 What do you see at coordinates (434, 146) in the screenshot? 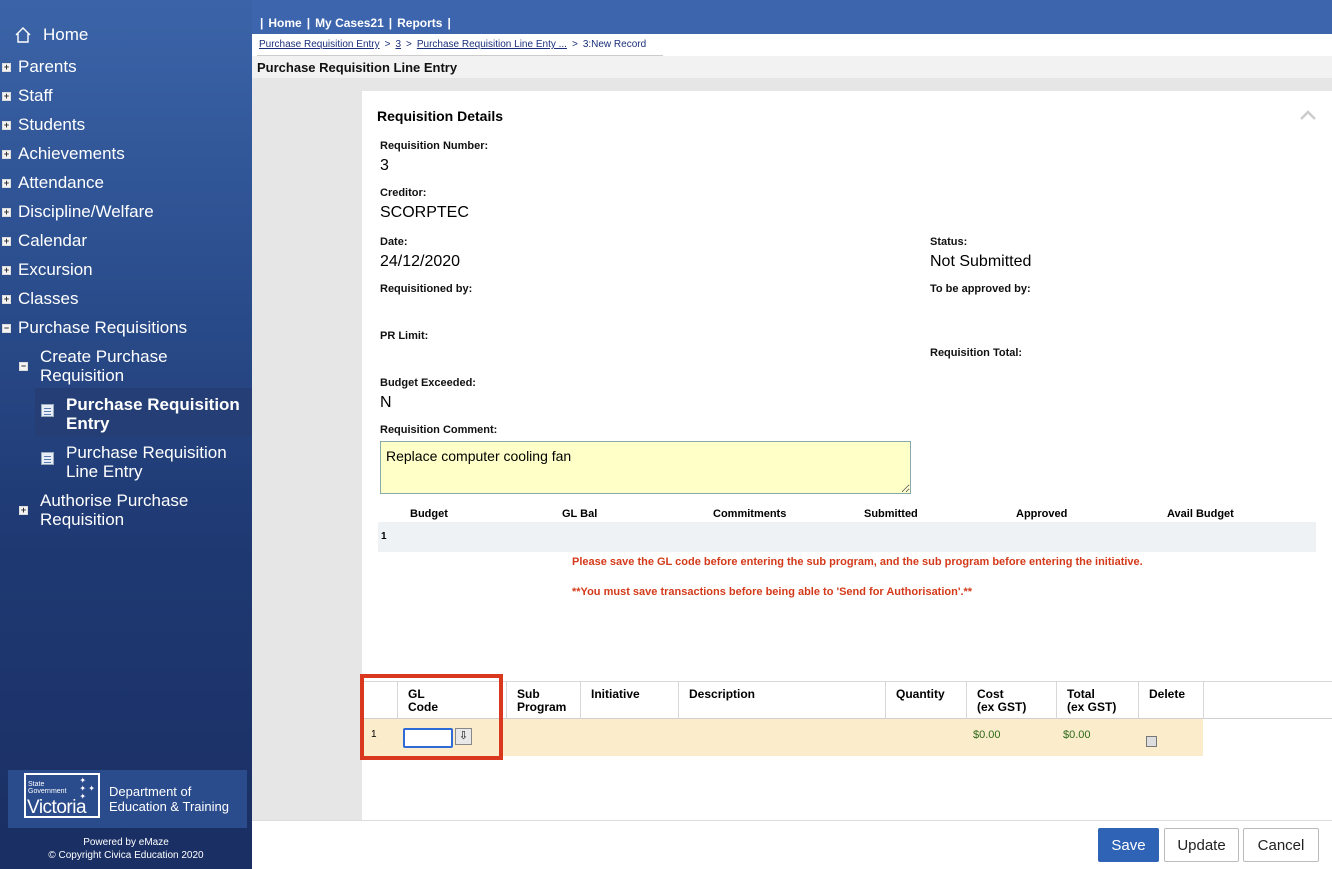
I see `requisition-number-label: Requisition Number:` at bounding box center [434, 146].